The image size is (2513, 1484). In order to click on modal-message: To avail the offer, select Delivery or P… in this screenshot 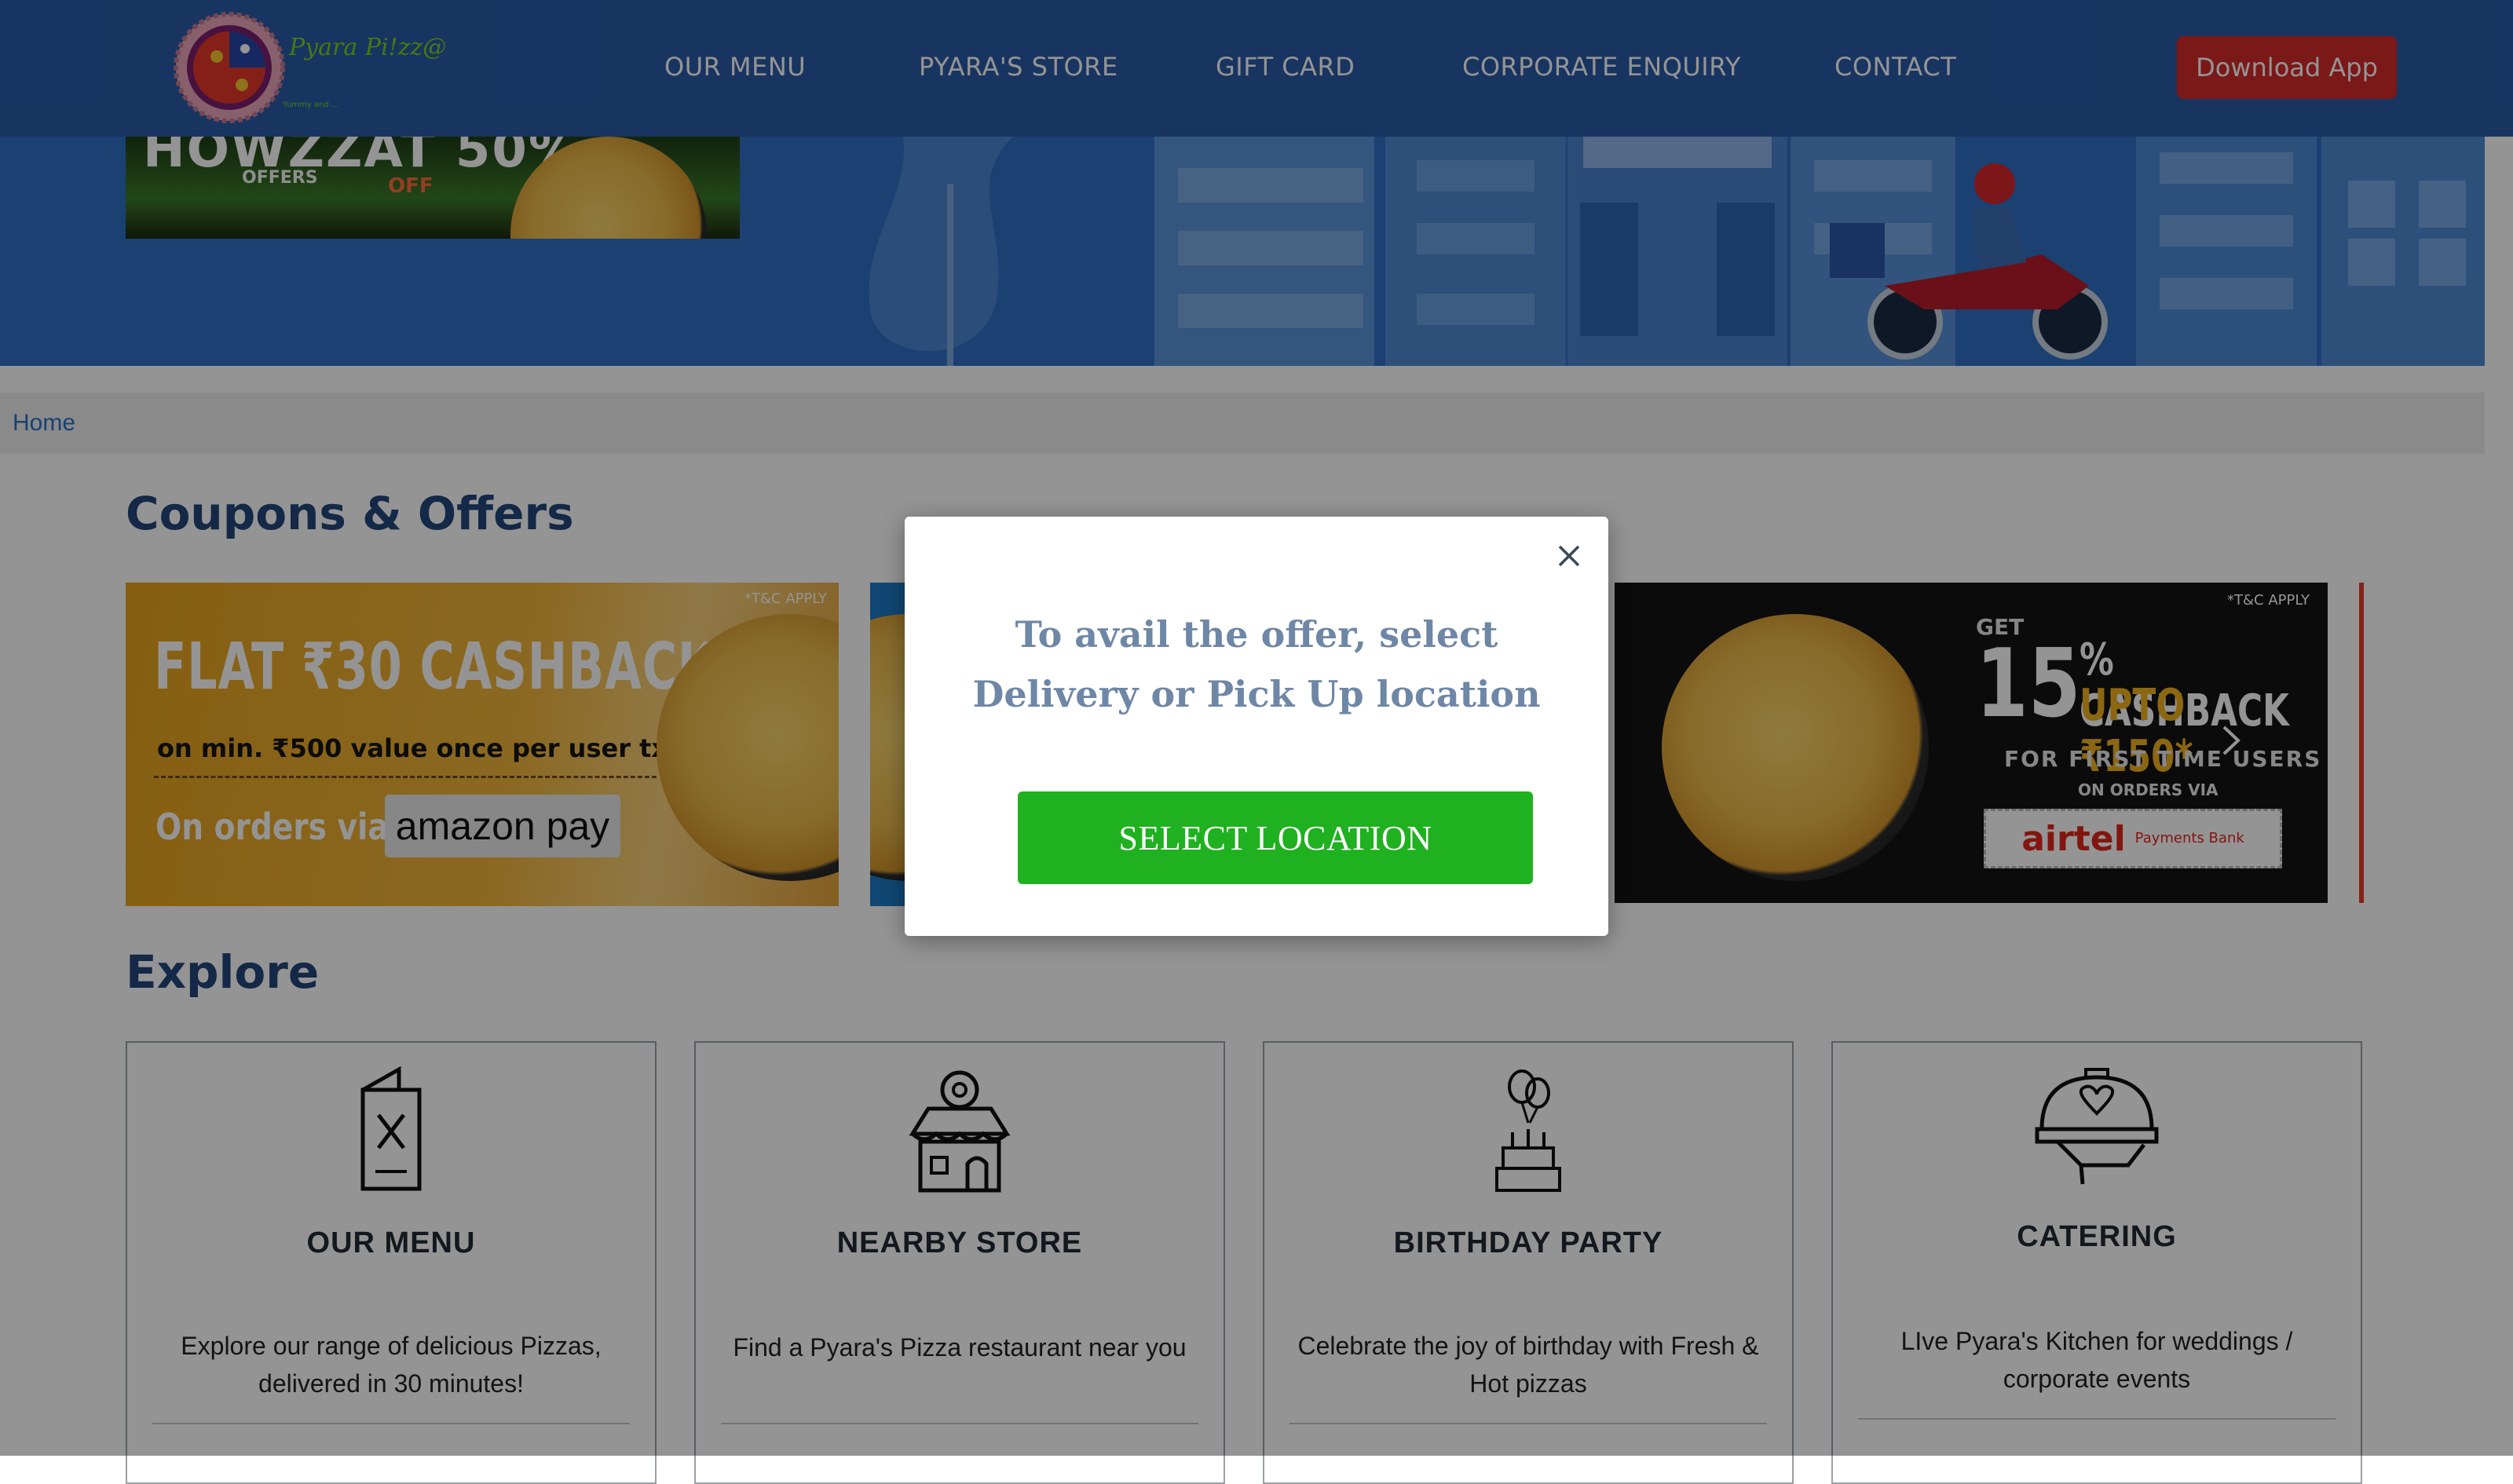, I will do `click(1256, 664)`.